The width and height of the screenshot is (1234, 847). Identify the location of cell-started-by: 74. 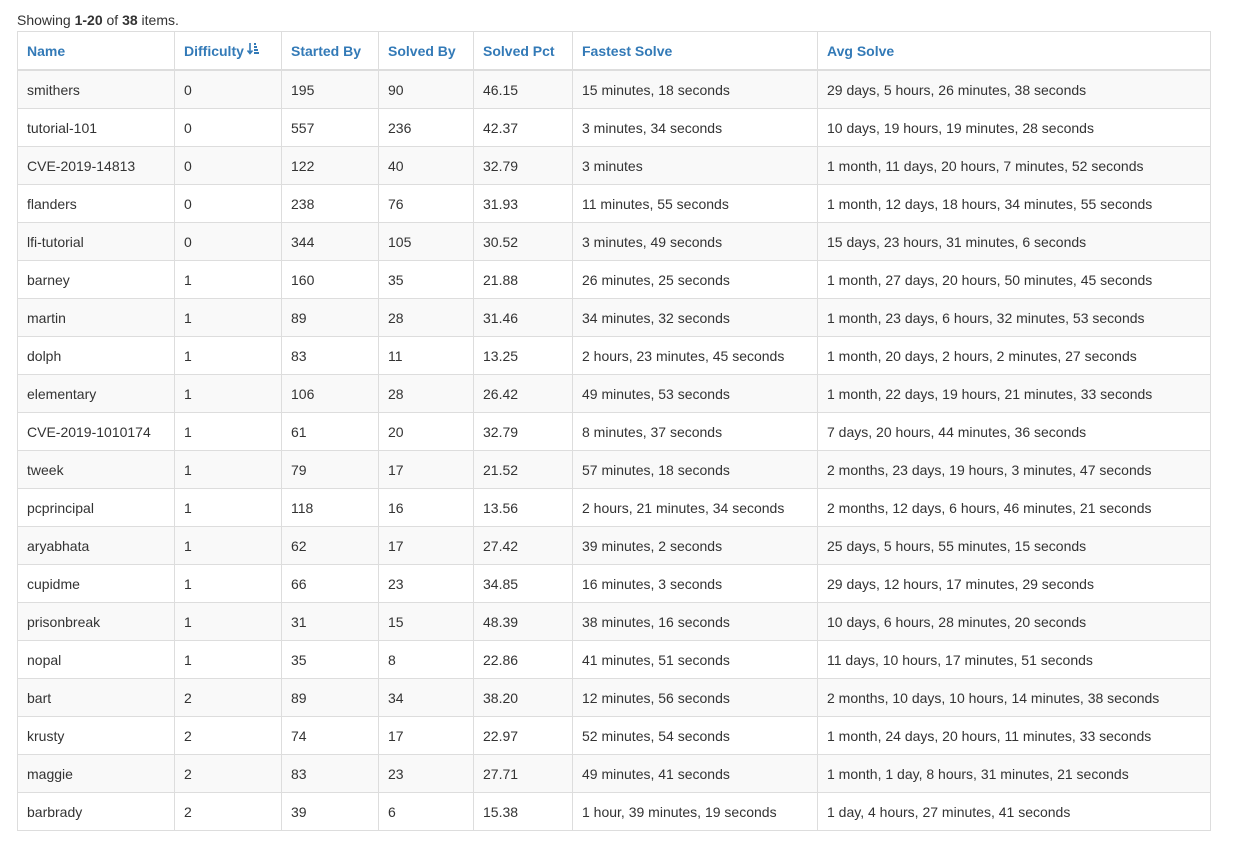
(330, 735).